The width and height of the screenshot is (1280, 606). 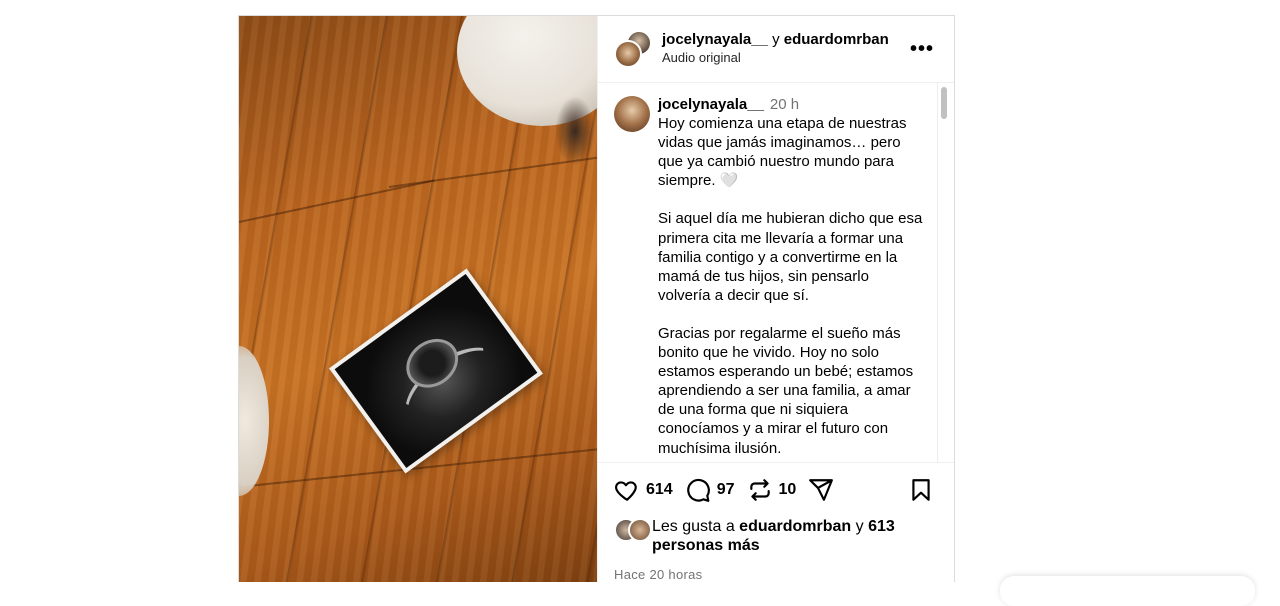 I want to click on dog-fur-shadow, so click(x=575, y=131).